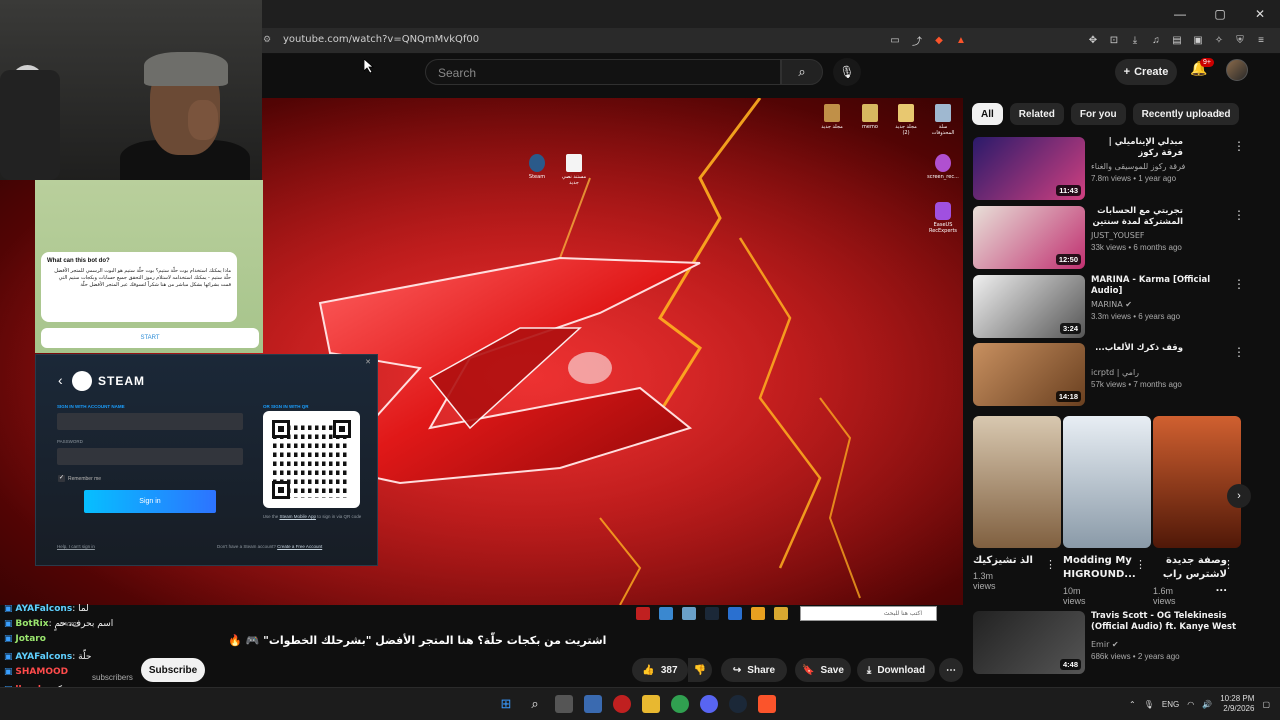 The image size is (1280, 720). What do you see at coordinates (847, 72) in the screenshot?
I see `voice-search-button: 🎙` at bounding box center [847, 72].